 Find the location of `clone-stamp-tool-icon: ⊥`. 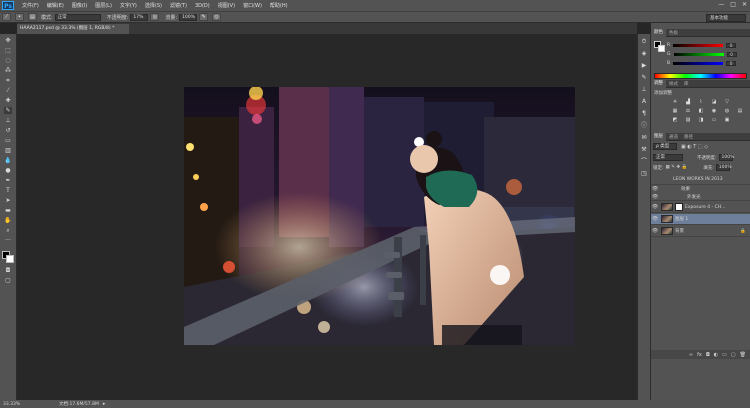

clone-stamp-tool-icon: ⊥ is located at coordinates (8, 120).